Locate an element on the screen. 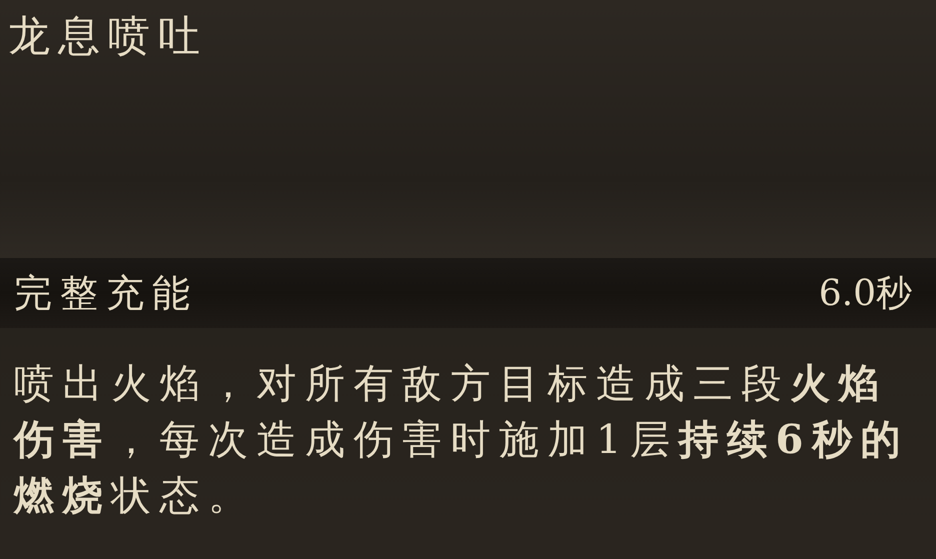  skill-title: 龙息喷吐 is located at coordinates (108, 36).